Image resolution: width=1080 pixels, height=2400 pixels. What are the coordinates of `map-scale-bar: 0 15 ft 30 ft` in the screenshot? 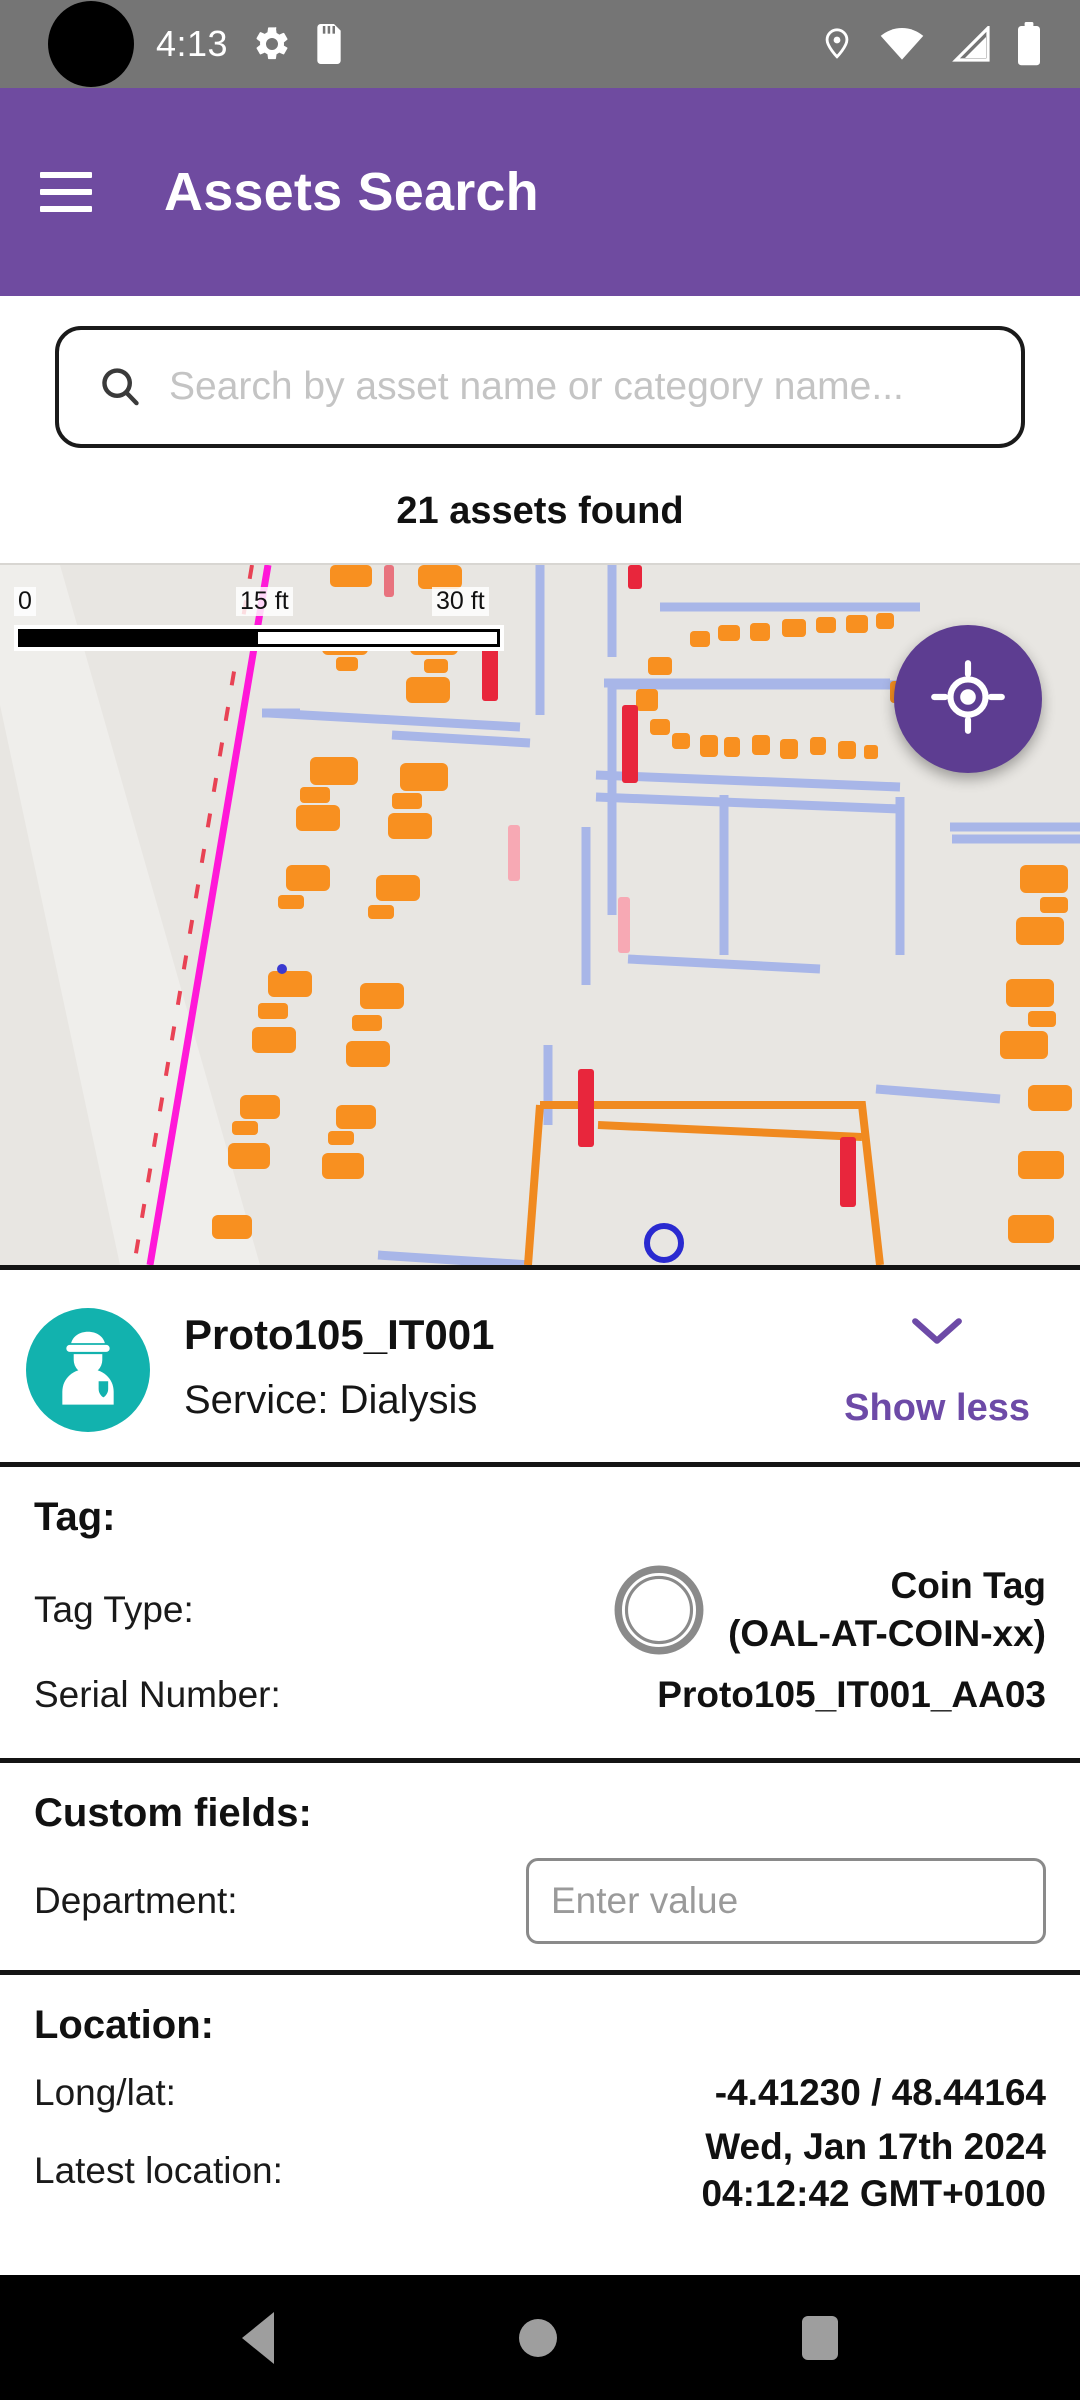 It's located at (259, 619).